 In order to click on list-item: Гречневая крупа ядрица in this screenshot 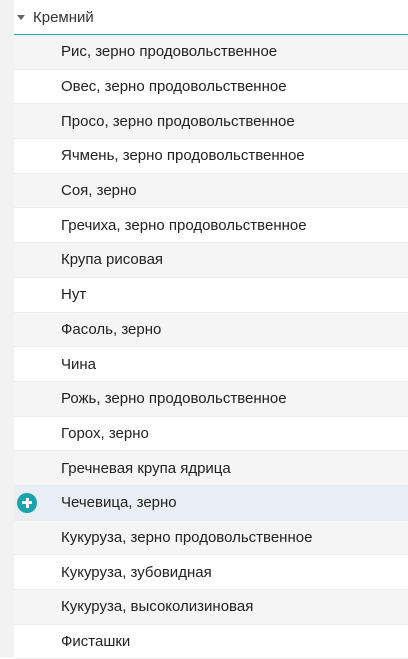, I will do `click(211, 468)`.